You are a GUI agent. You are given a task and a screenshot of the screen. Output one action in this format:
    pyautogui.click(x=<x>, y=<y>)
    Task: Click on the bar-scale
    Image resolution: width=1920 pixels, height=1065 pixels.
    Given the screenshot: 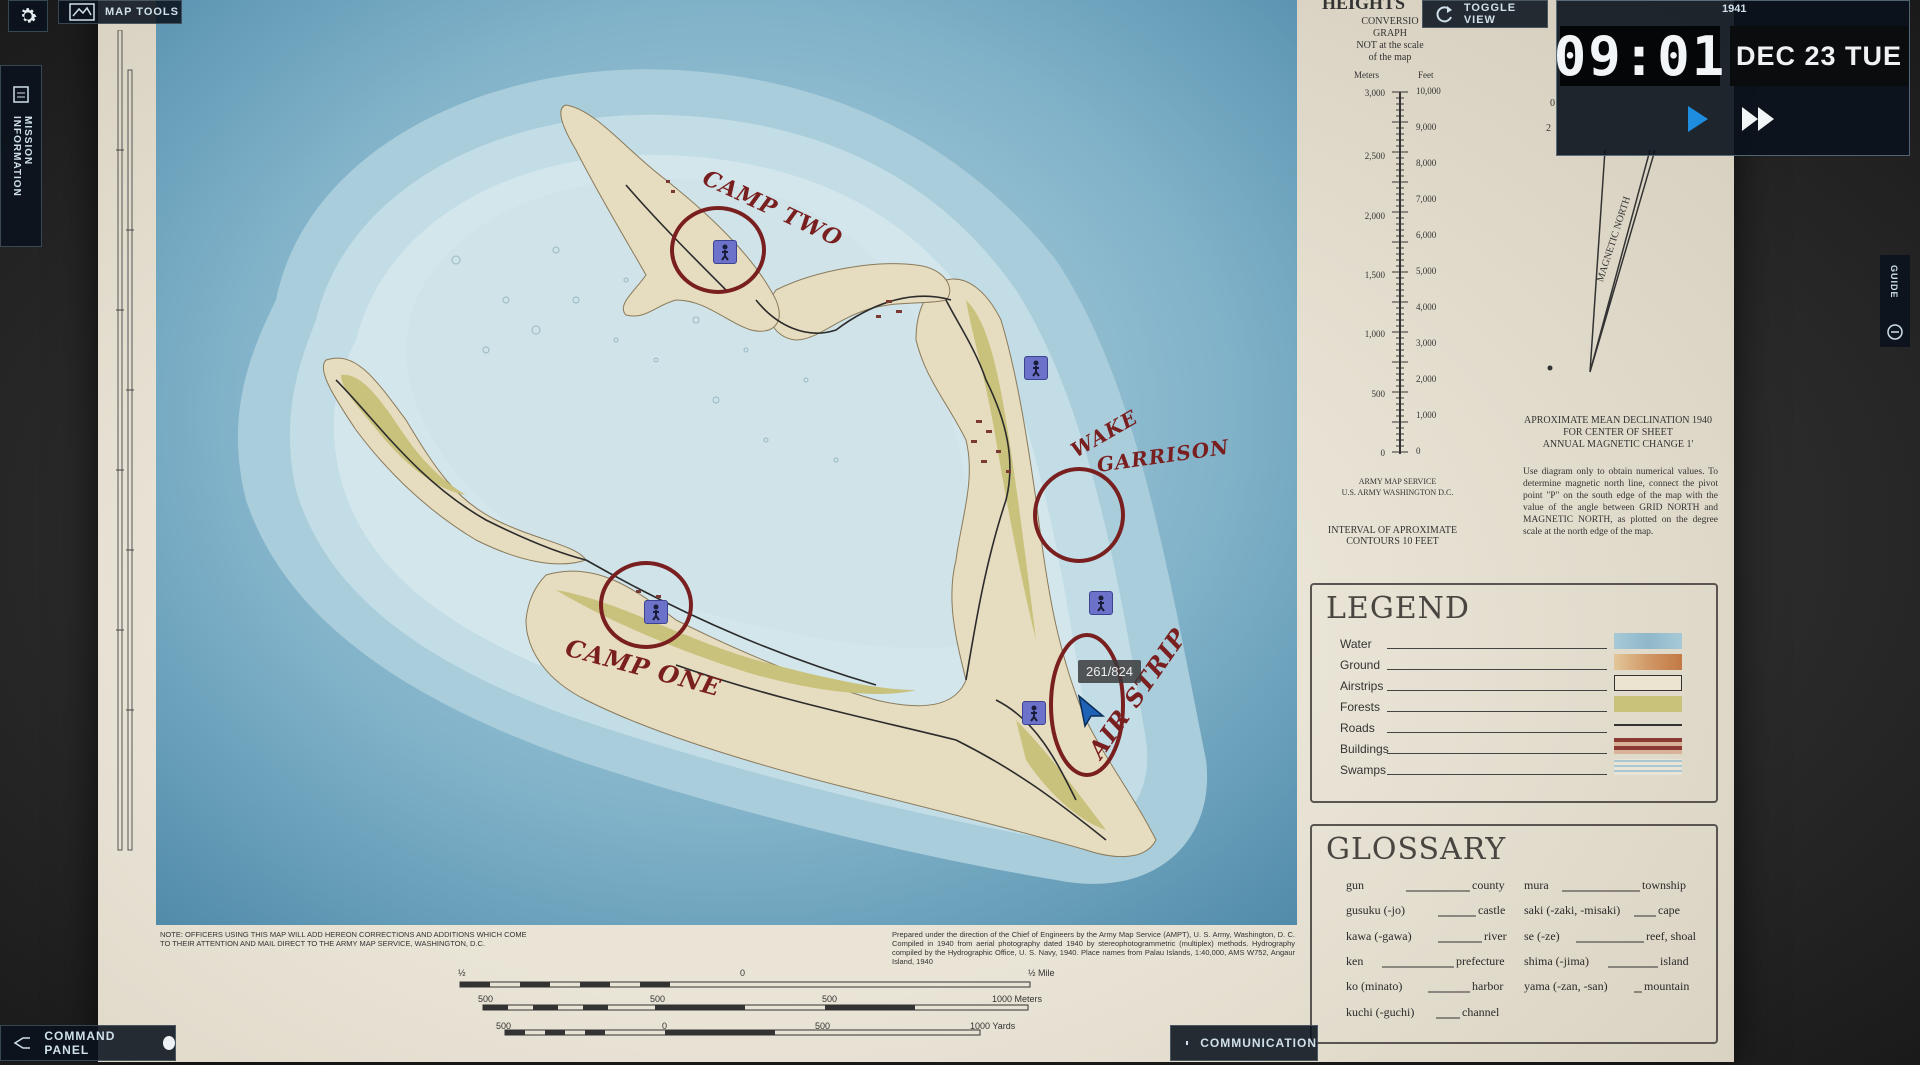 What is the action you would take?
    pyautogui.click(x=745, y=1008)
    